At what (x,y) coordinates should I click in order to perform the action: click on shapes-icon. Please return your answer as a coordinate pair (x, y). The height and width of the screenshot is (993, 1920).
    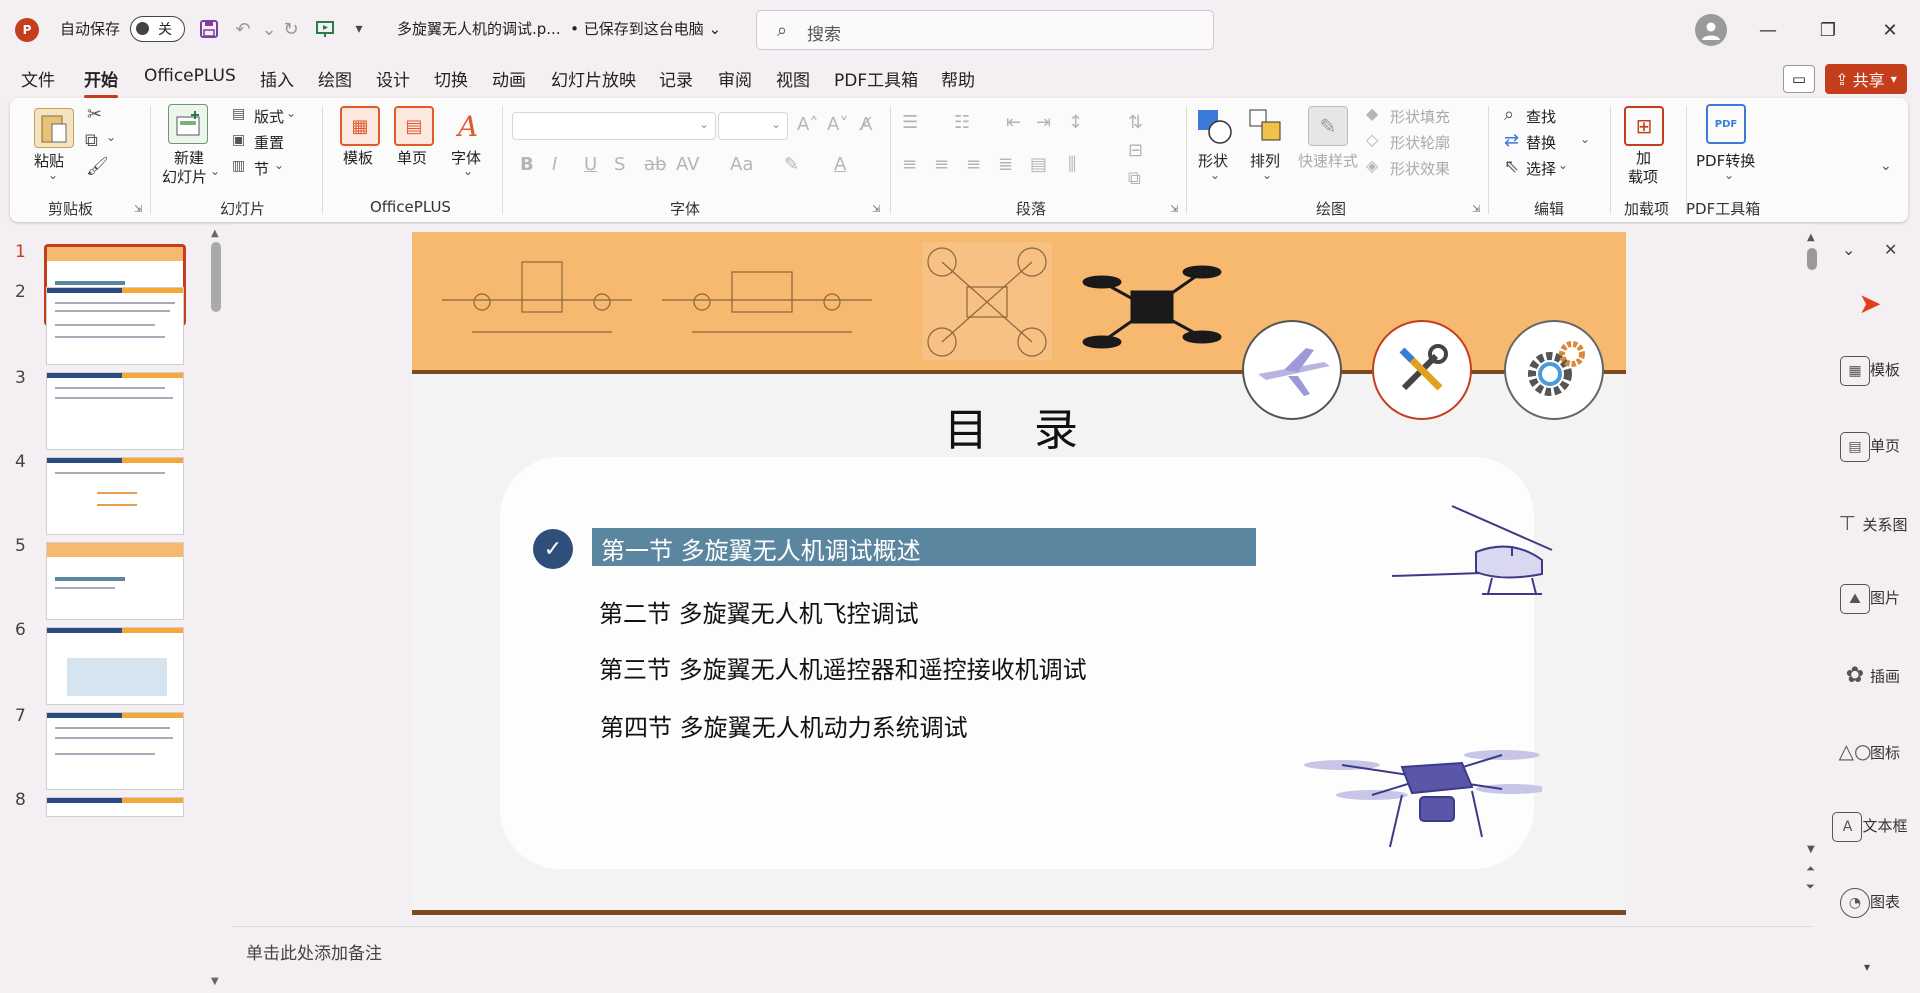
    Looking at the image, I should click on (1214, 126).